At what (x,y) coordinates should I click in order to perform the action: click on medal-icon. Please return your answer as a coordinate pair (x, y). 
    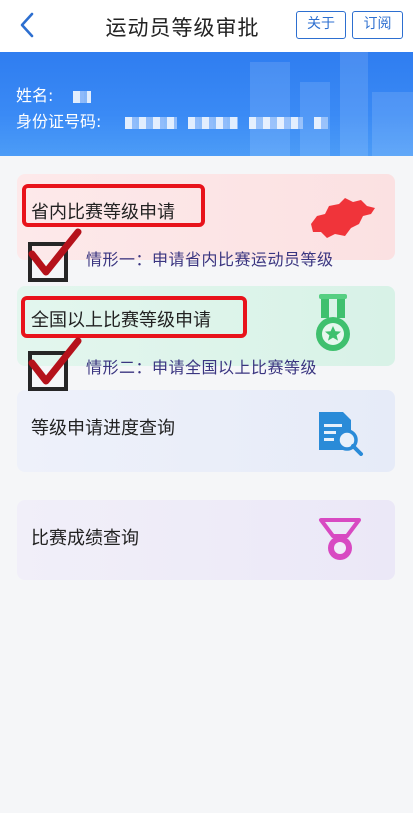
    Looking at the image, I should click on (333, 322).